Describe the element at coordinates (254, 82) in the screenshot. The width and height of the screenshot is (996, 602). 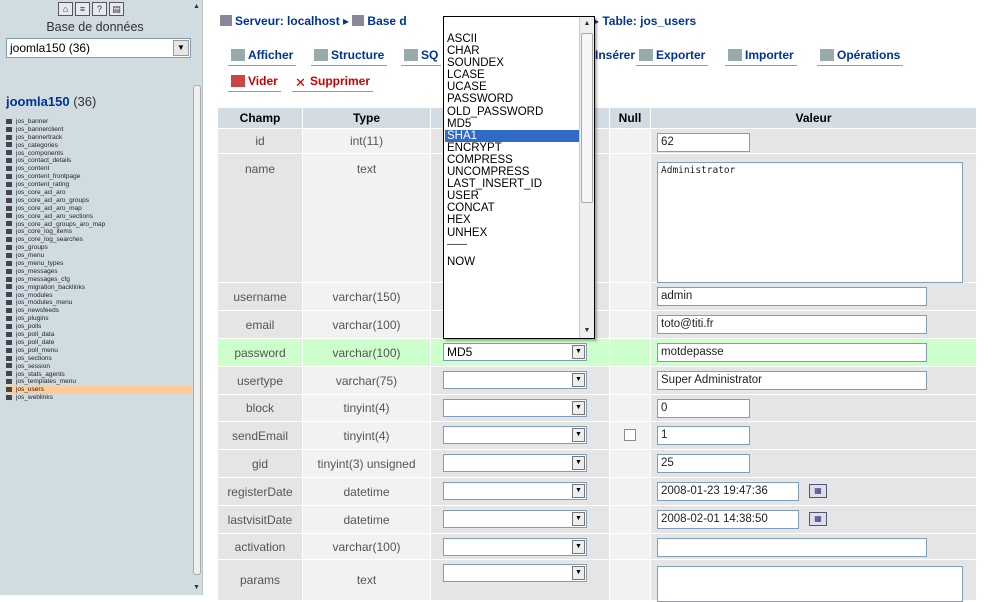
I see `tab-vider: Vider` at that location.